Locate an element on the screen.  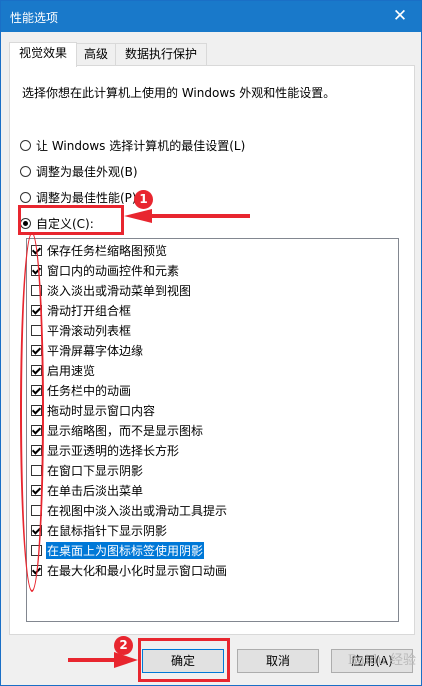
effect-item: 平滑屏幕字体边缘 is located at coordinates (87, 350).